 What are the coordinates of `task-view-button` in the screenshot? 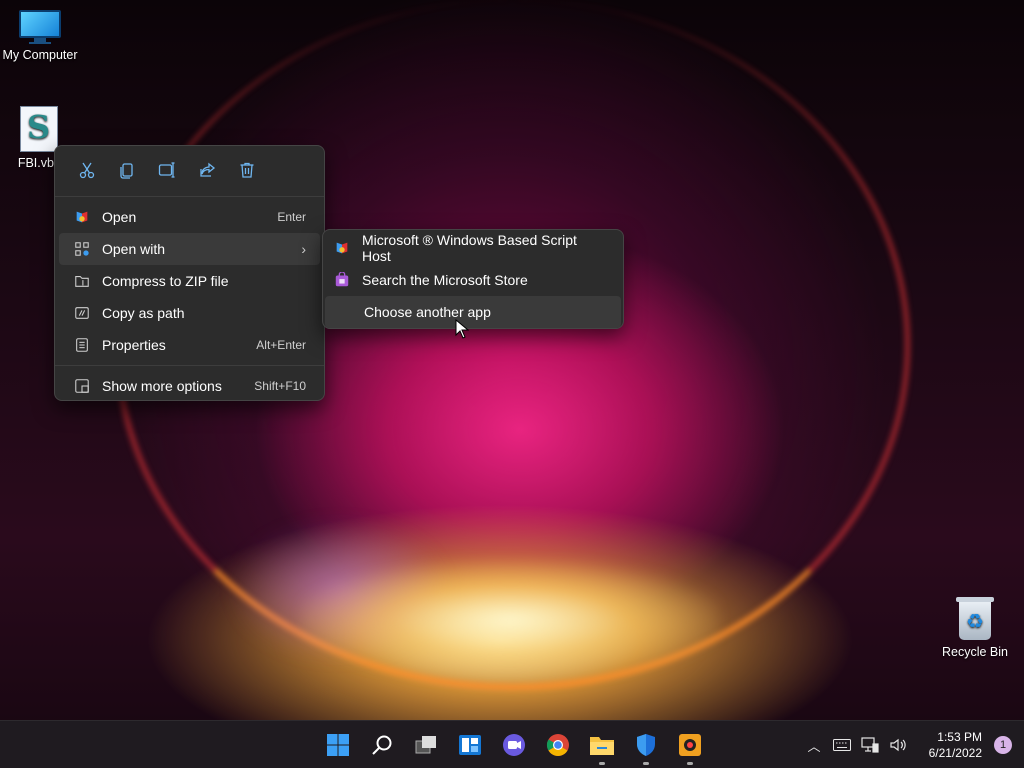 It's located at (426, 744).